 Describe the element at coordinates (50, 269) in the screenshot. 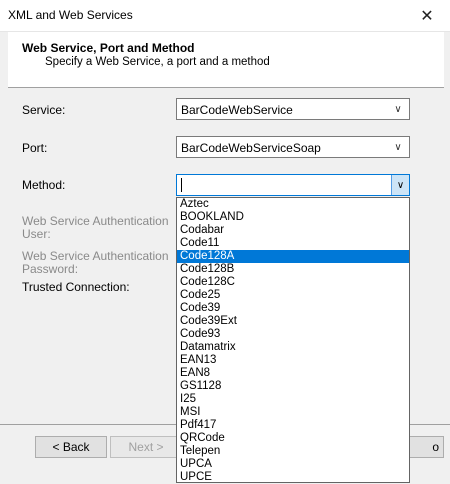

I see `auth-password-label-line2: Password:` at that location.